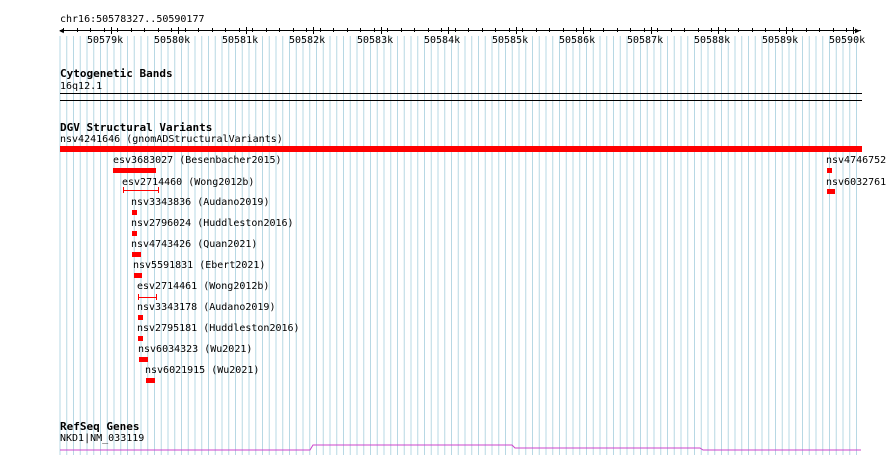 The image size is (890, 461). What do you see at coordinates (105, 40) in the screenshot?
I see `ruler-tick-label: 50579k` at bounding box center [105, 40].